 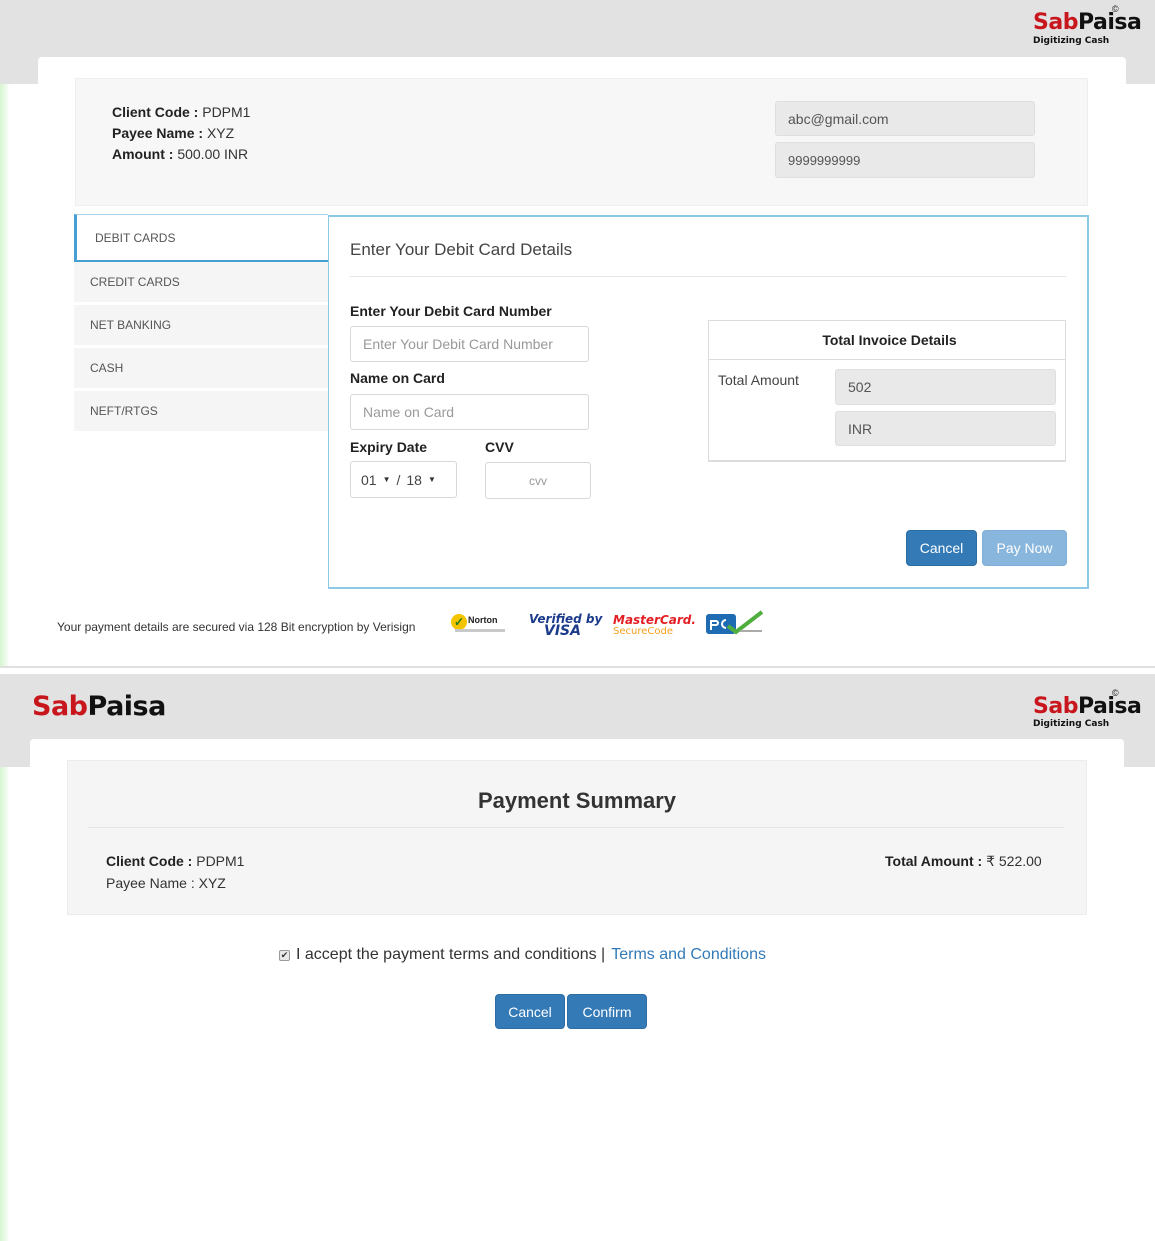 What do you see at coordinates (389, 447) in the screenshot?
I see `expiry-date-label: Expiry Date` at bounding box center [389, 447].